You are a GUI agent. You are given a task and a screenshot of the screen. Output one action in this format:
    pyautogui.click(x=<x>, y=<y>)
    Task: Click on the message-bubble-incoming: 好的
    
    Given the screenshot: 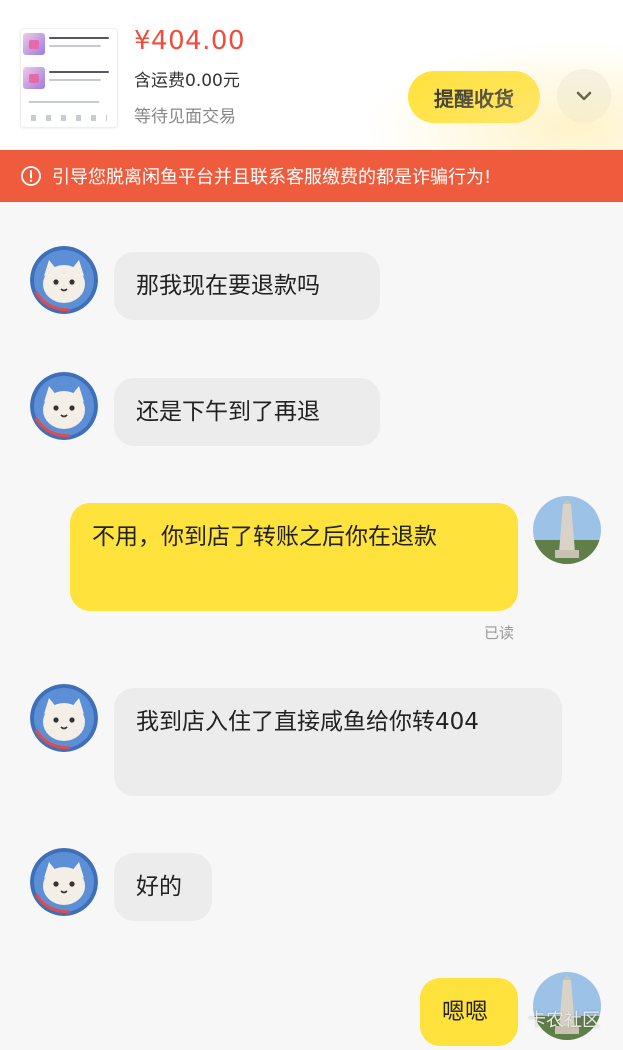 What is the action you would take?
    pyautogui.click(x=163, y=887)
    